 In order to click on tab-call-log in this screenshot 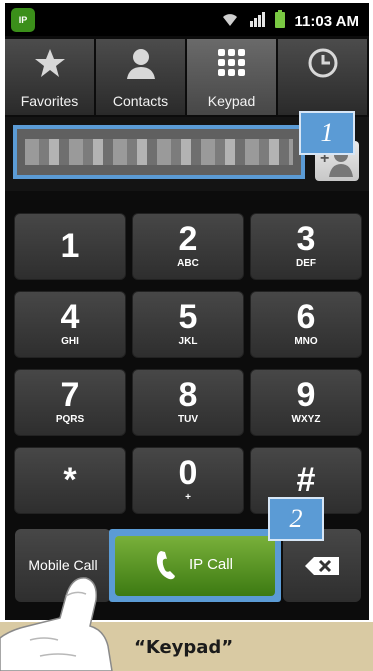, I will do `click(322, 77)`.